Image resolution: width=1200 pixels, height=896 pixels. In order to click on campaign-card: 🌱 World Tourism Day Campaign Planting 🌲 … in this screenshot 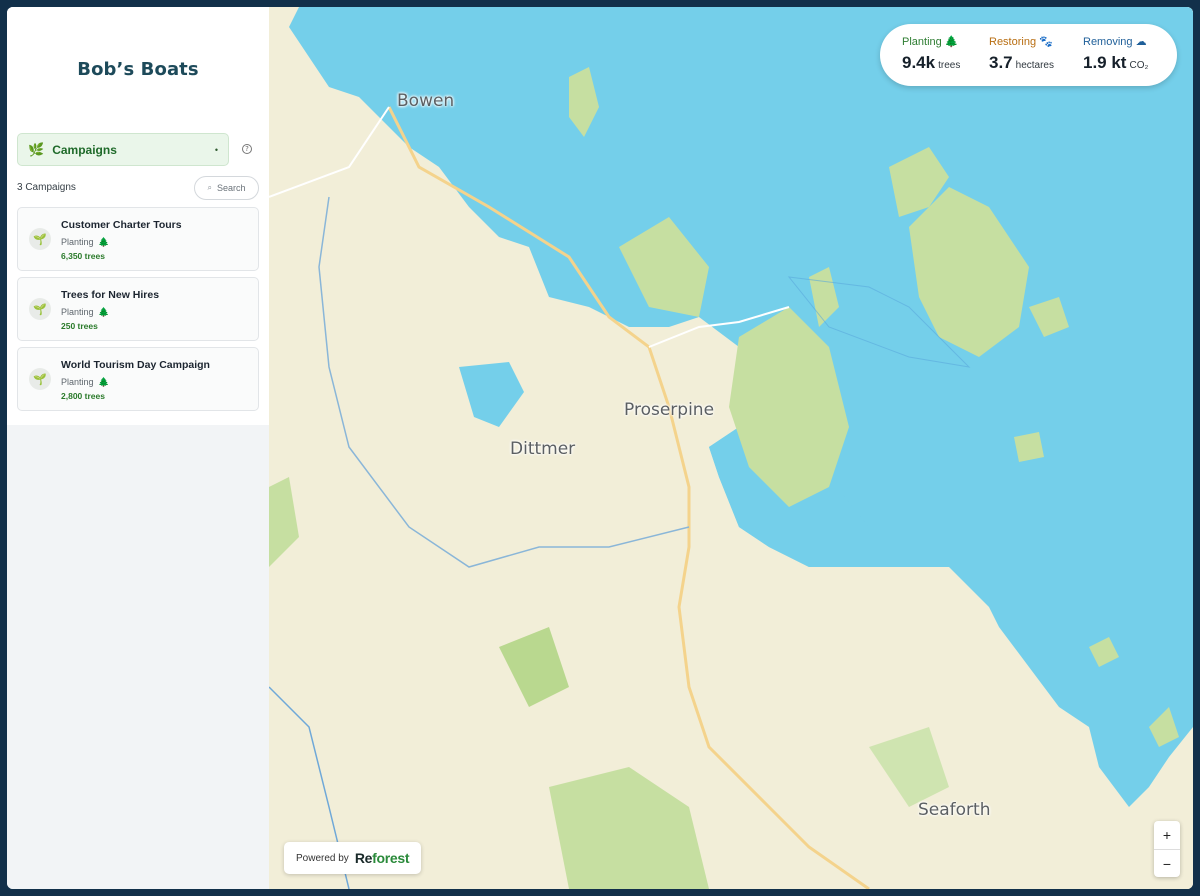, I will do `click(138, 379)`.